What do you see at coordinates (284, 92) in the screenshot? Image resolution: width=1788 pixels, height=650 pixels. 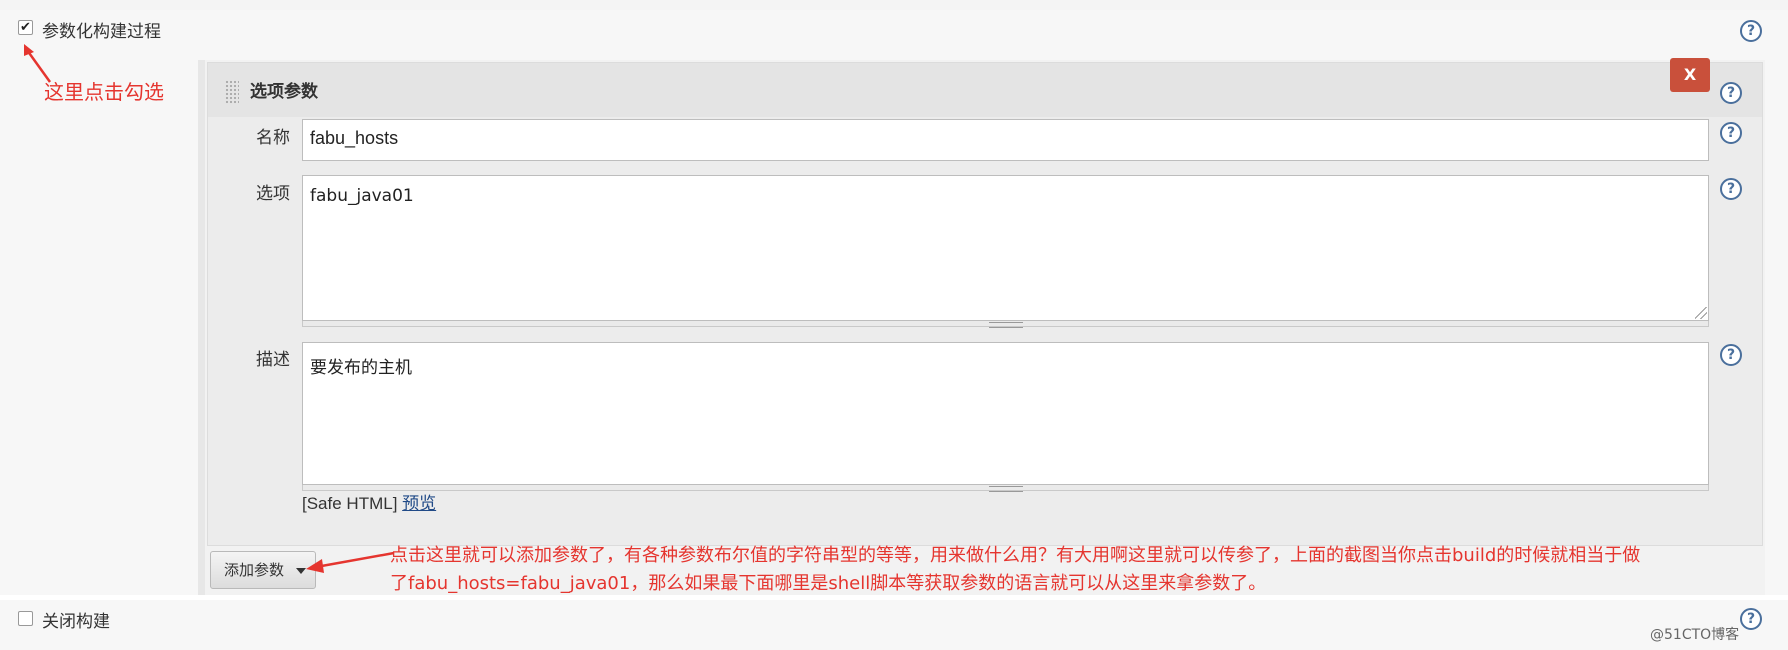 I see `choice-parameter-title: 选项参数` at bounding box center [284, 92].